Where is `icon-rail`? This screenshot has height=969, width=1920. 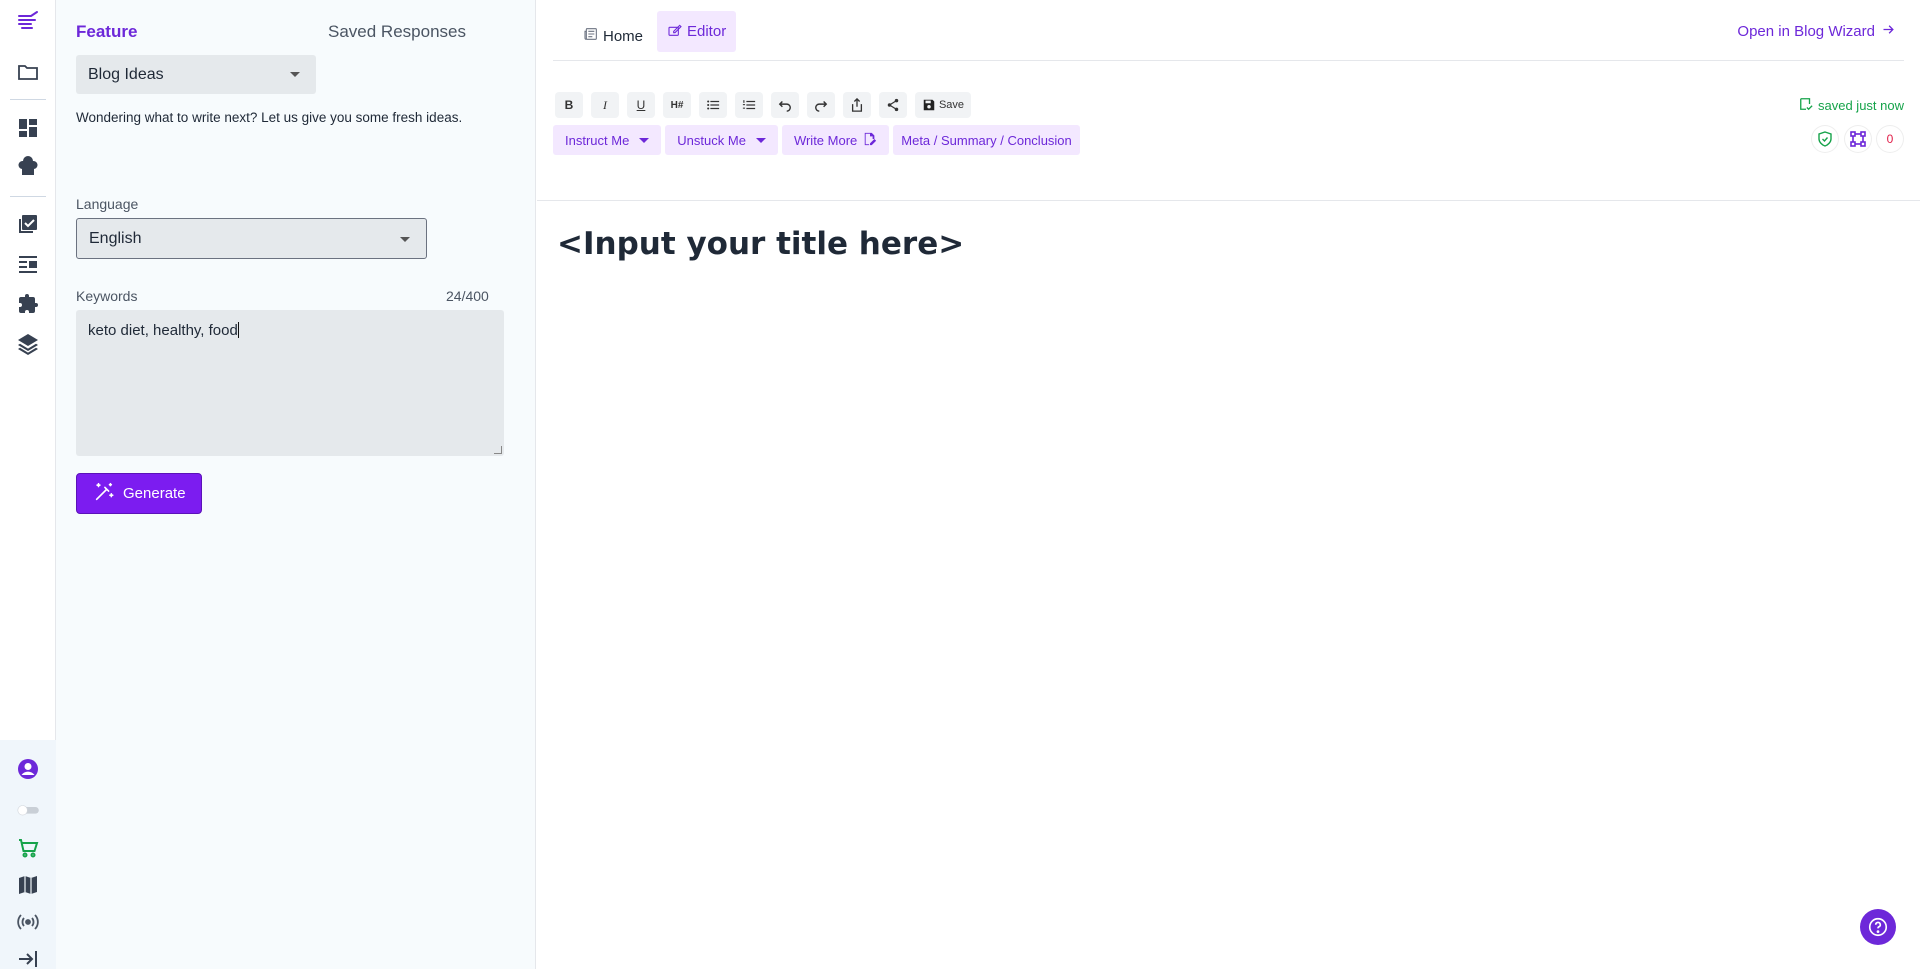
icon-rail is located at coordinates (28, 484).